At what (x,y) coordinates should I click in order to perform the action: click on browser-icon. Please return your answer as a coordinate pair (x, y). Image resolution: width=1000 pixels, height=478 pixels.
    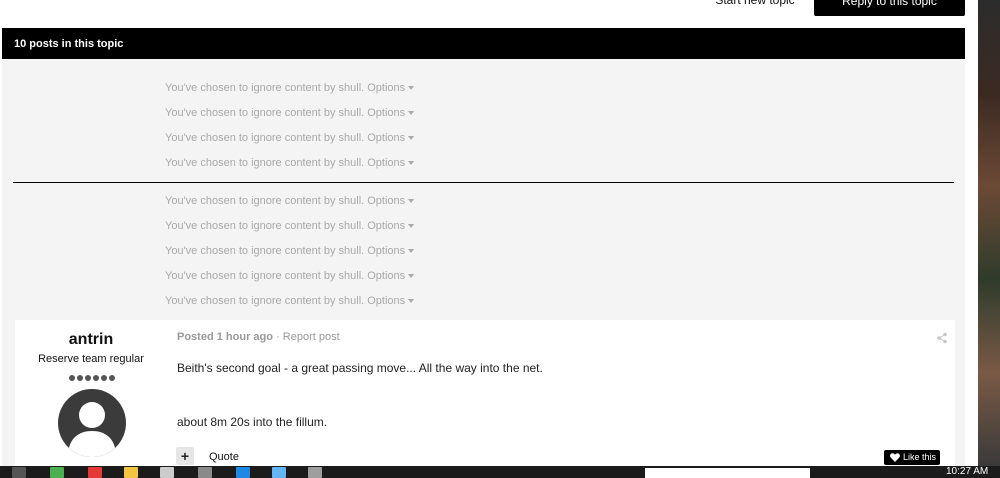
    Looking at the image, I should click on (243, 472).